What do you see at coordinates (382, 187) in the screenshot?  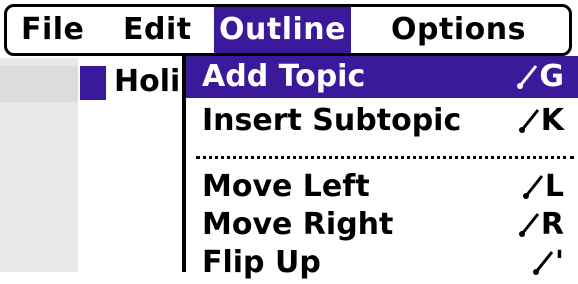 I see `menu-item-move-left: Move Left L` at bounding box center [382, 187].